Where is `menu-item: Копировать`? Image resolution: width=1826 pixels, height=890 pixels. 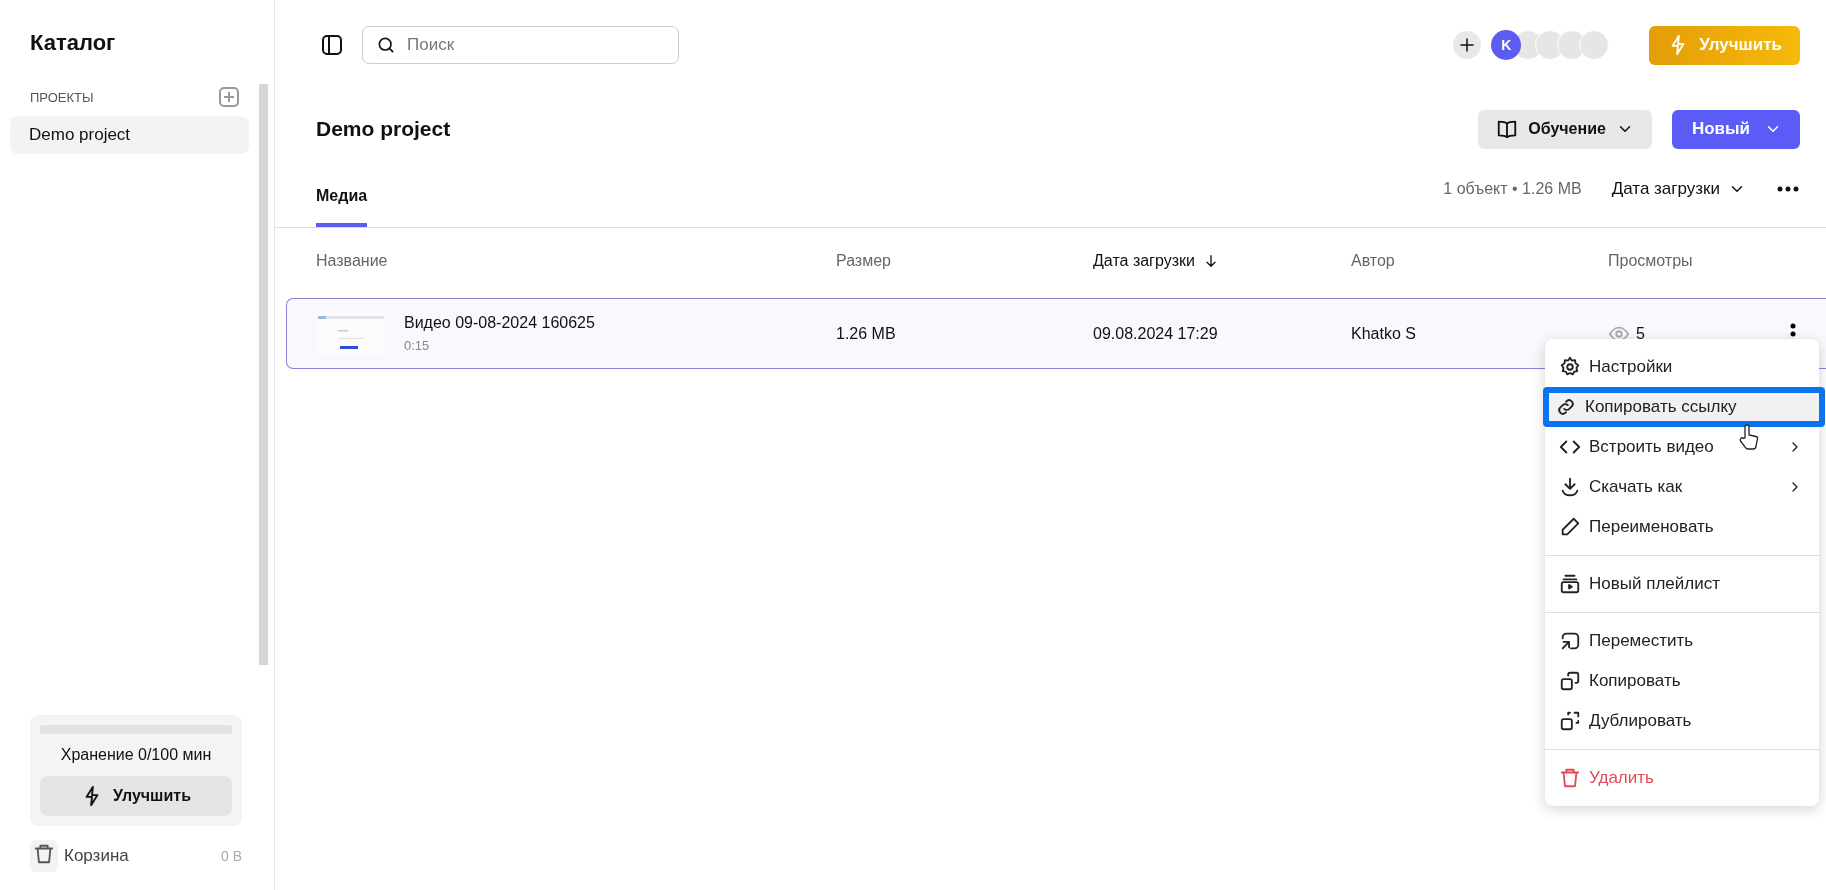 menu-item: Копировать is located at coordinates (1682, 681).